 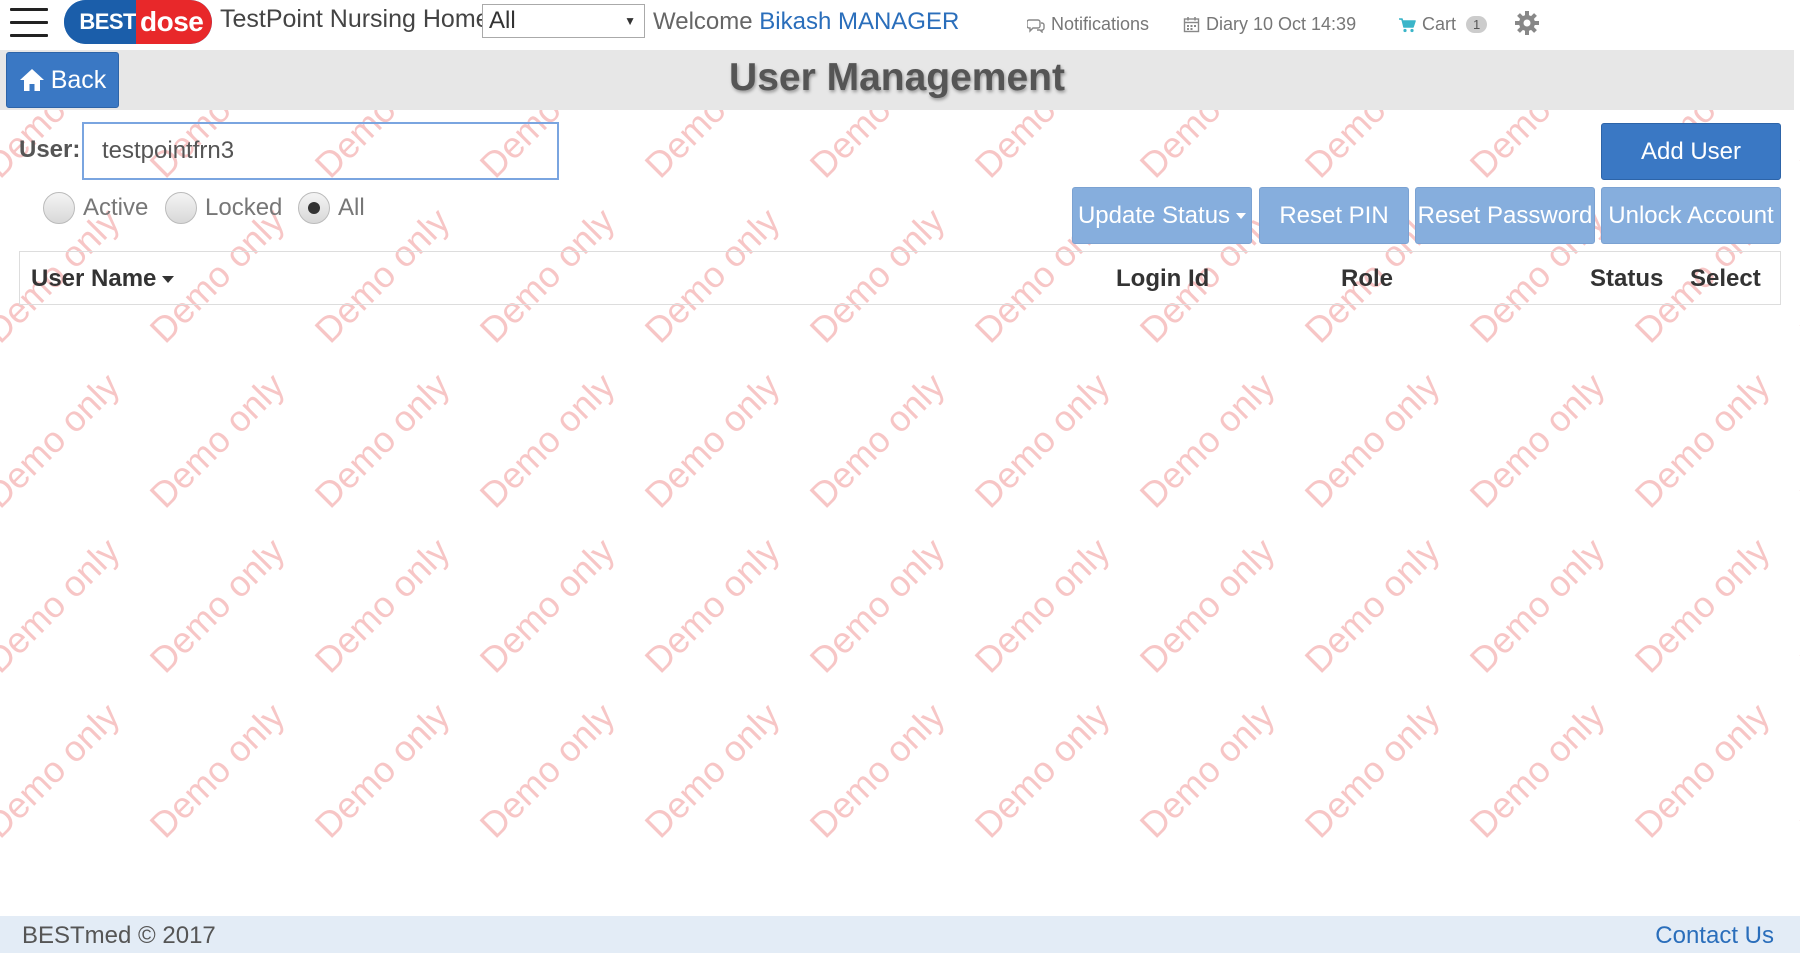 I want to click on diary-label: Diary 10 Oct 14:39, so click(x=1281, y=24).